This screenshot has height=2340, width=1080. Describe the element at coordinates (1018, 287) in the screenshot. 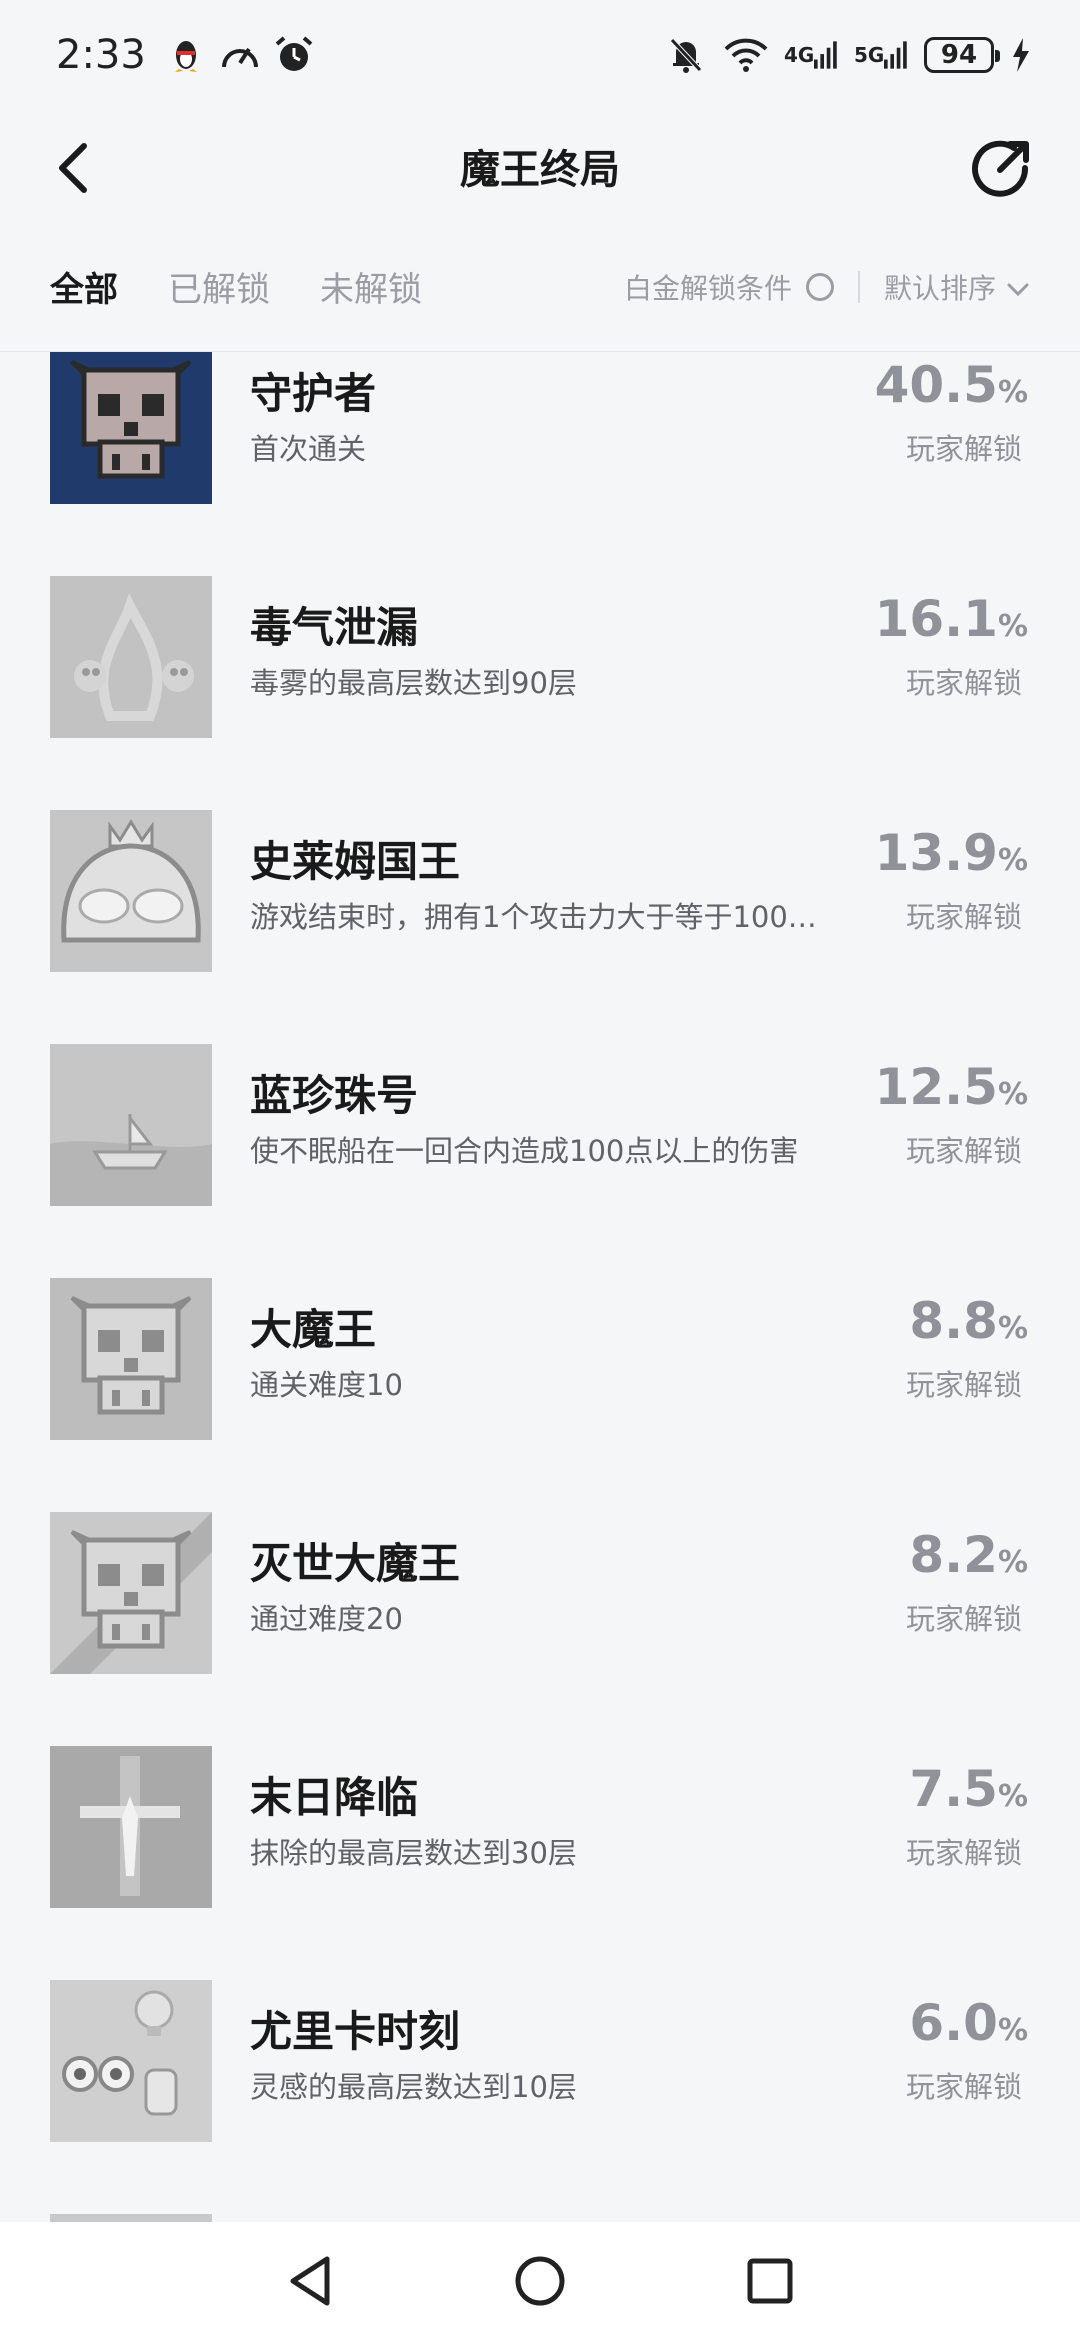

I see `chevron-down-icon` at that location.